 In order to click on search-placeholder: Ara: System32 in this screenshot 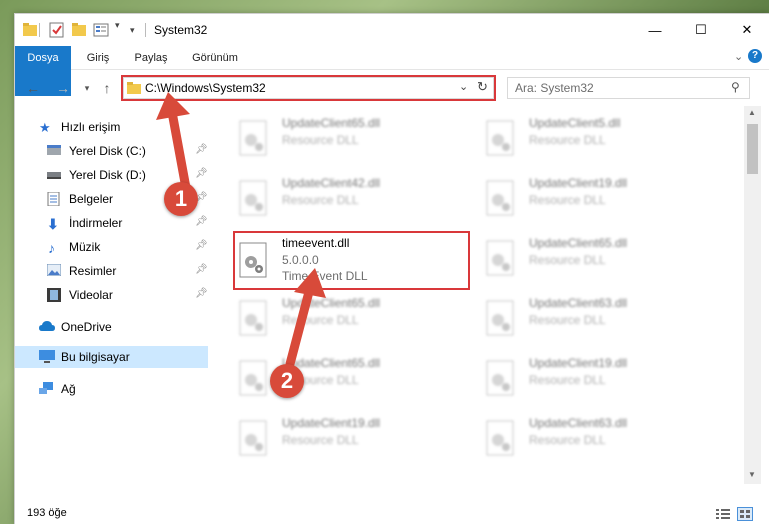, I will do `click(554, 88)`.